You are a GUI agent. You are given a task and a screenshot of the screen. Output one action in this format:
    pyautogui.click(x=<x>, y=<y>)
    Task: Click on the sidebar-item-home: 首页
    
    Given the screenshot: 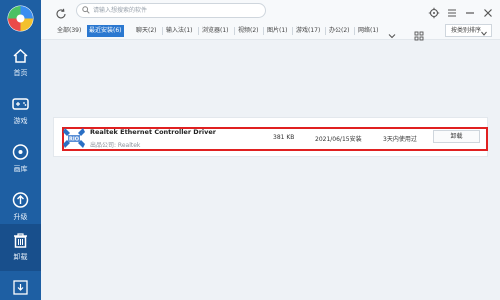 What is the action you would take?
    pyautogui.click(x=20, y=63)
    